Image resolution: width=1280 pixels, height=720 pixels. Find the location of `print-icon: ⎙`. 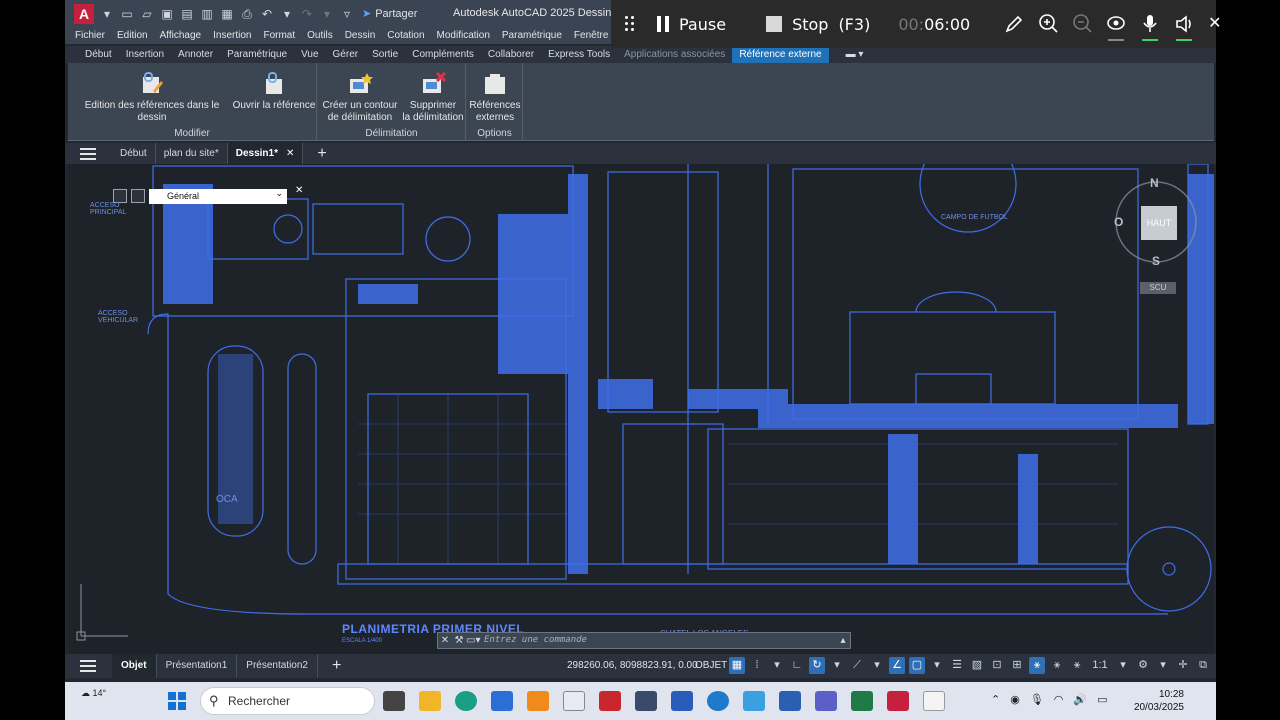

print-icon: ⎙ is located at coordinates (247, 14).